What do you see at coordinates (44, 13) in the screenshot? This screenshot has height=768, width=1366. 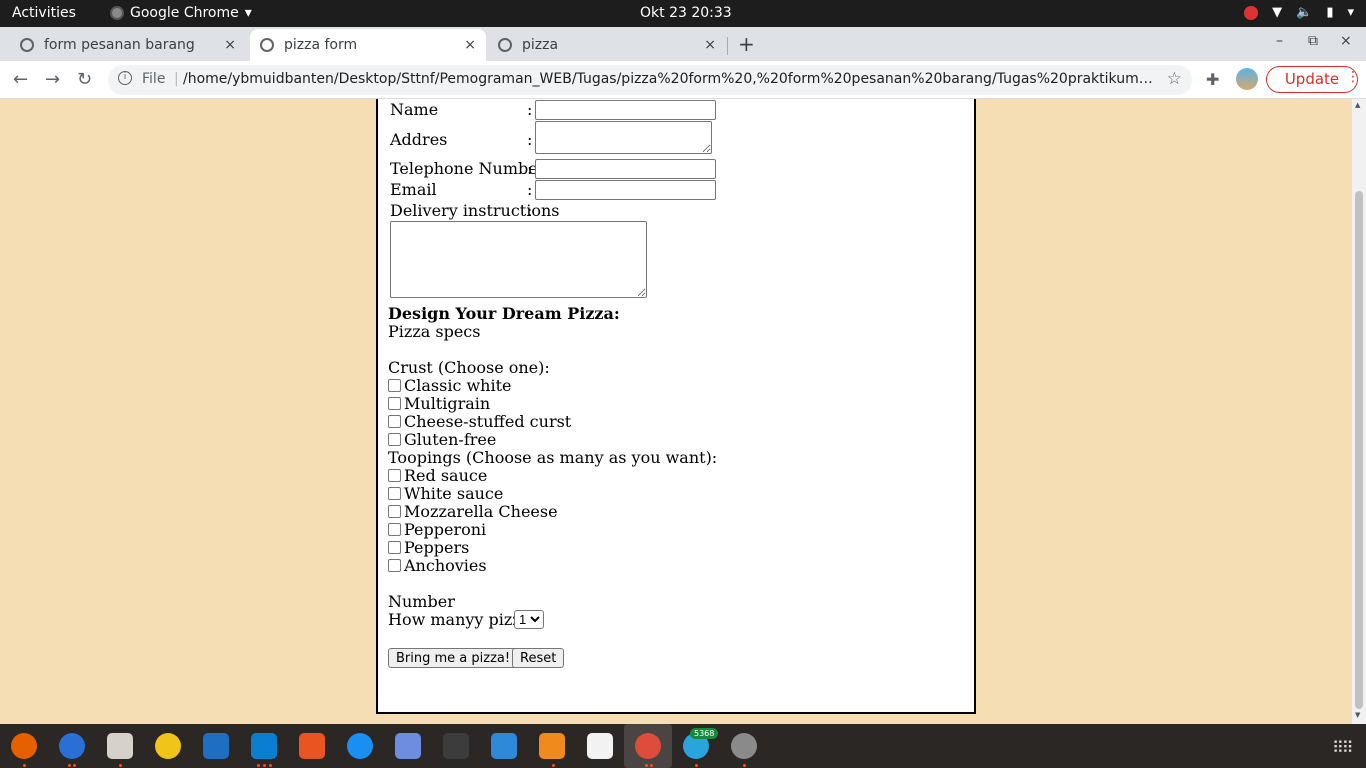 I see `activities-button: Activities` at bounding box center [44, 13].